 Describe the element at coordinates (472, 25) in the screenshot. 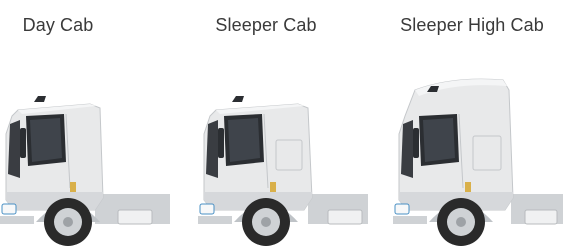

I see `cab-option-label: Sleeper High Cab` at that location.